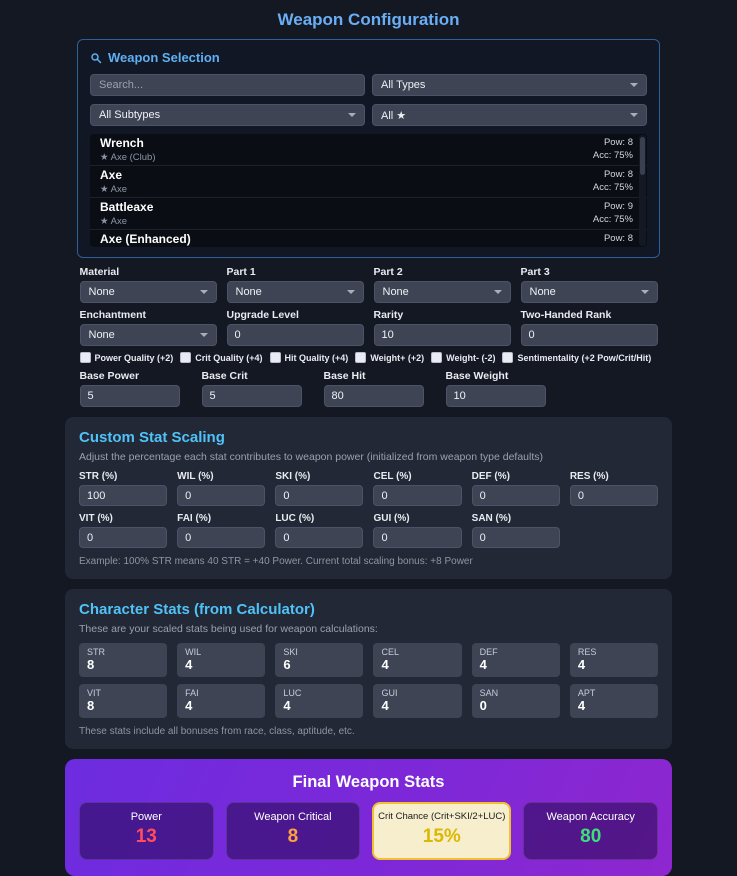 The height and width of the screenshot is (876, 737). Describe the element at coordinates (388, 272) in the screenshot. I see `part2-label: Part 2` at that location.